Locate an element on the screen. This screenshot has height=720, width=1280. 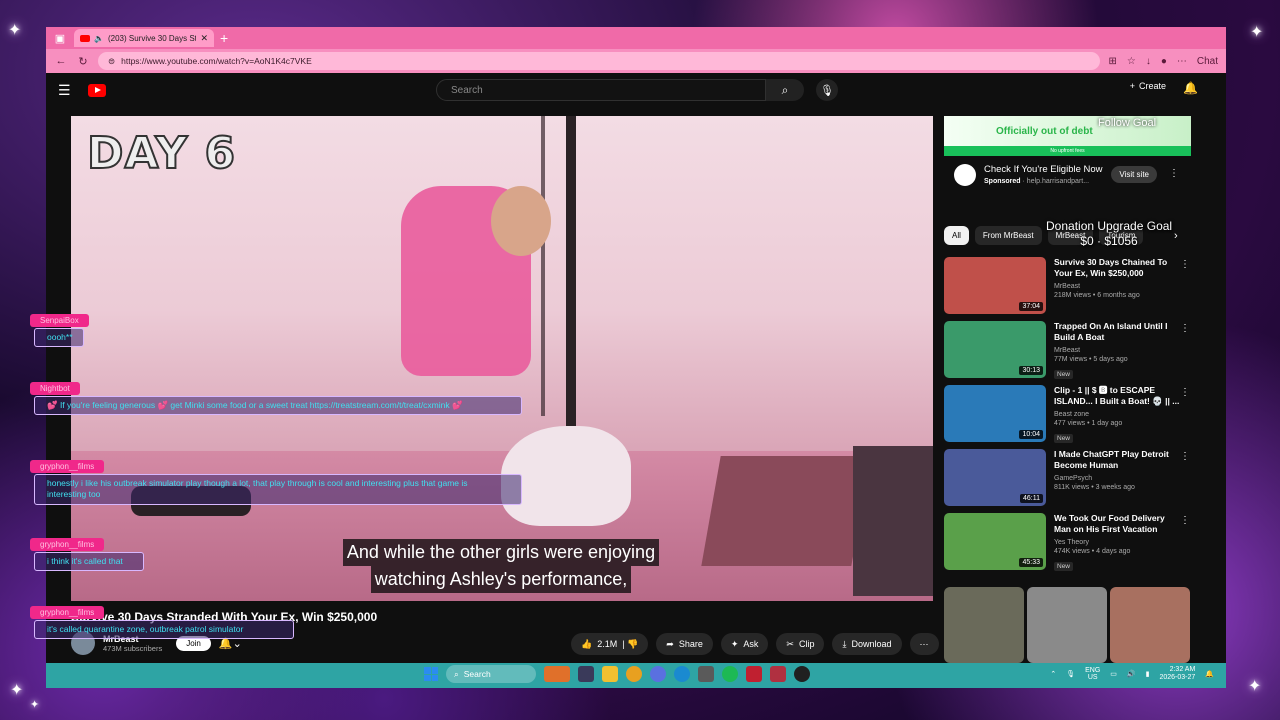
like-count: 2.1M is located at coordinates (607, 644).